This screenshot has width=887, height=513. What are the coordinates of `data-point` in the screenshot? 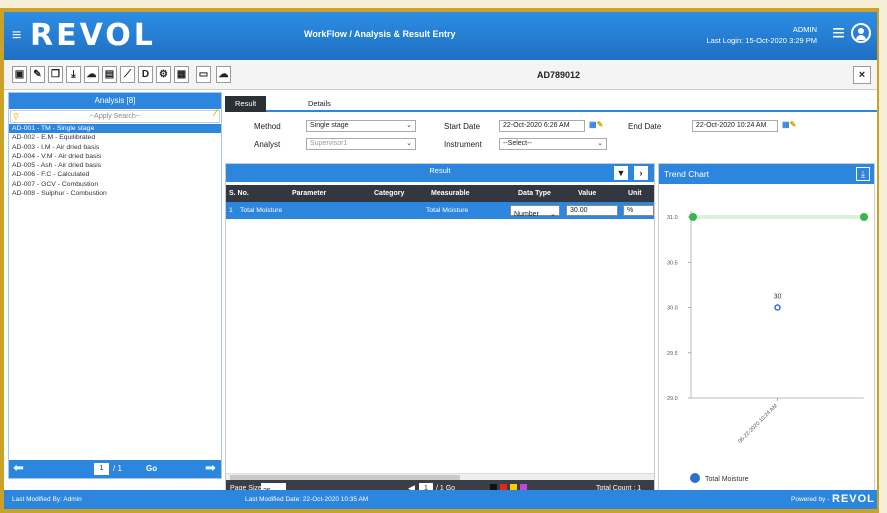 It's located at (777, 307).